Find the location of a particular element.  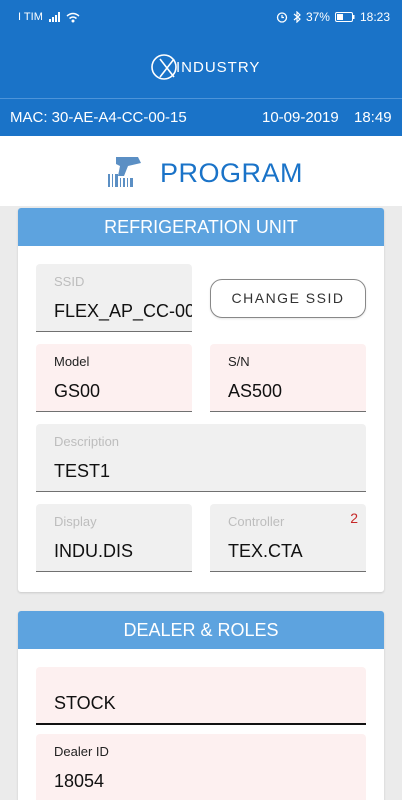

page-title: PROGRAM is located at coordinates (232, 173).